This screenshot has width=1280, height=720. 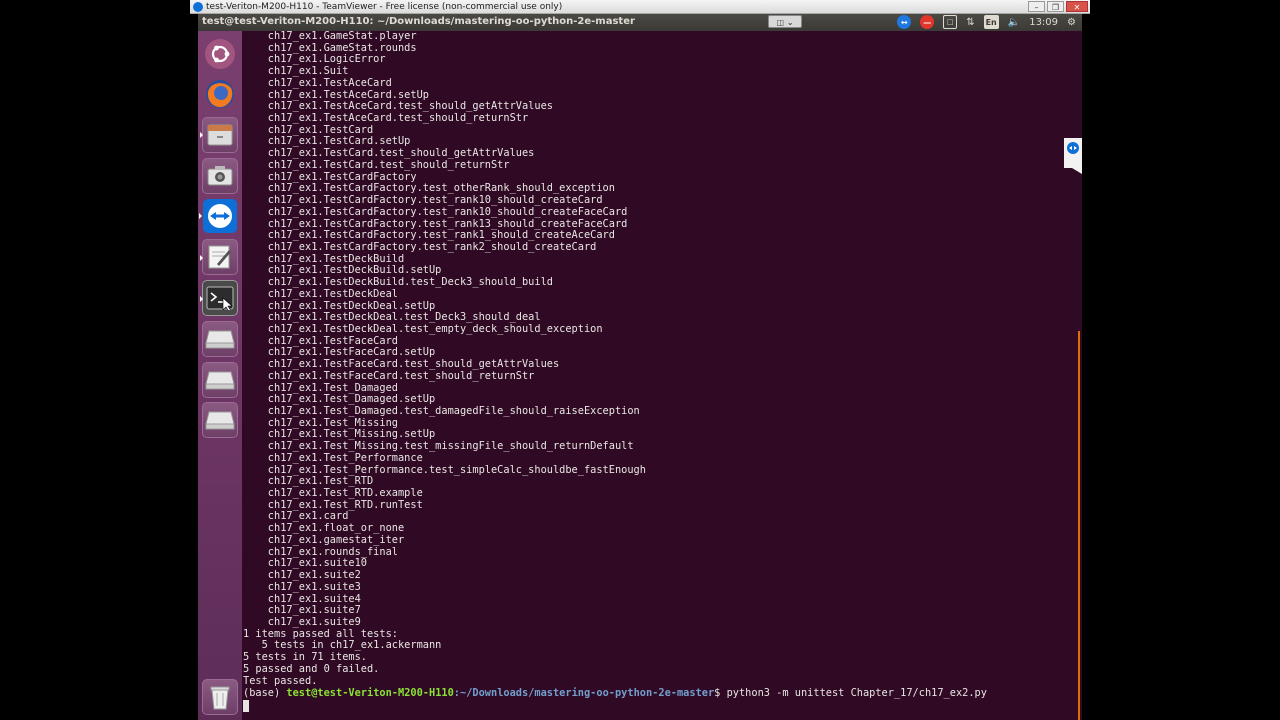 I want to click on trash-icon, so click(x=220, y=698).